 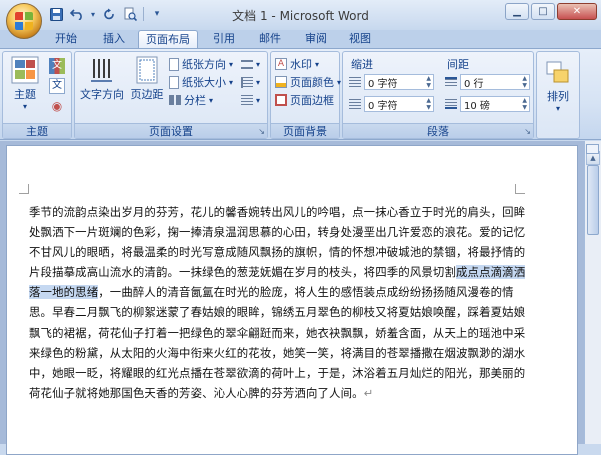 I want to click on page-color-icon, so click(x=281, y=82).